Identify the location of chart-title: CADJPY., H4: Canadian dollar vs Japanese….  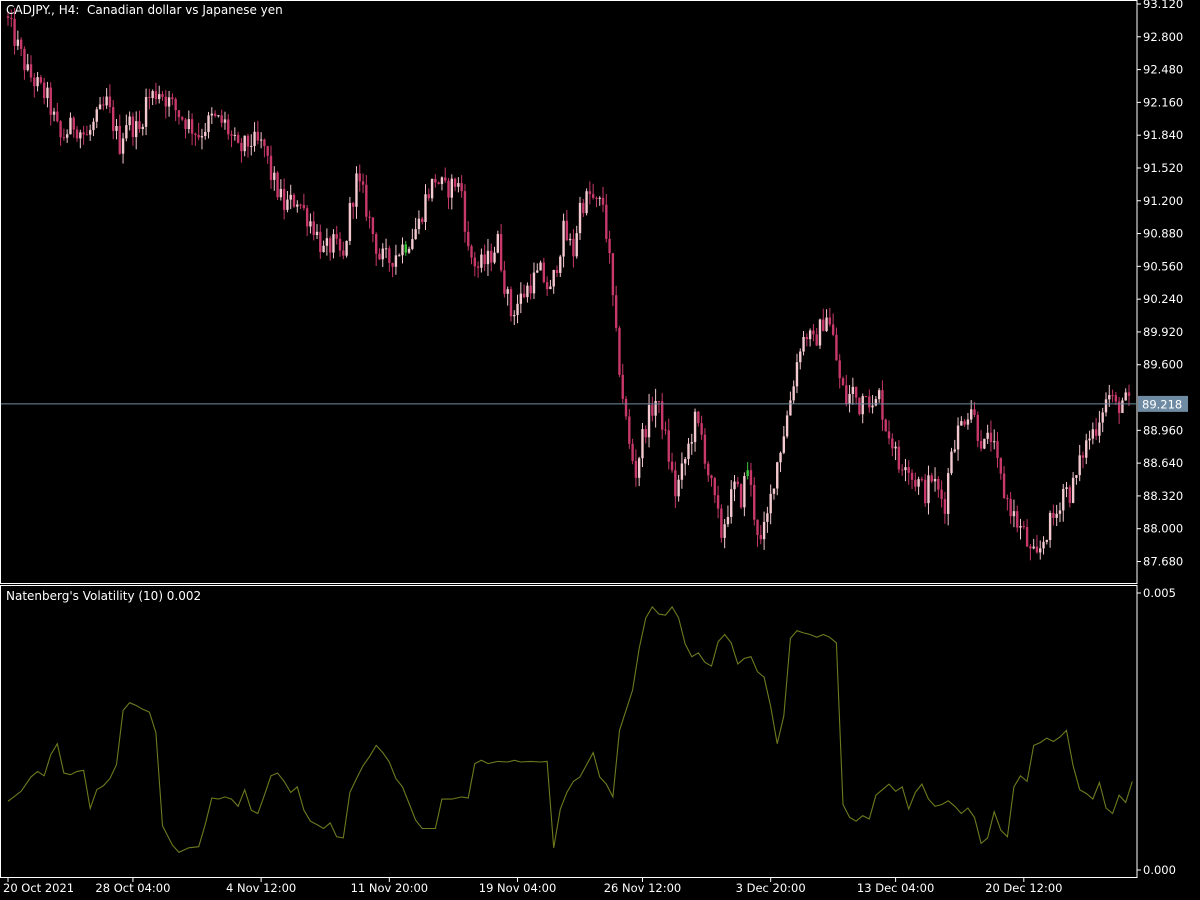
(144, 10).